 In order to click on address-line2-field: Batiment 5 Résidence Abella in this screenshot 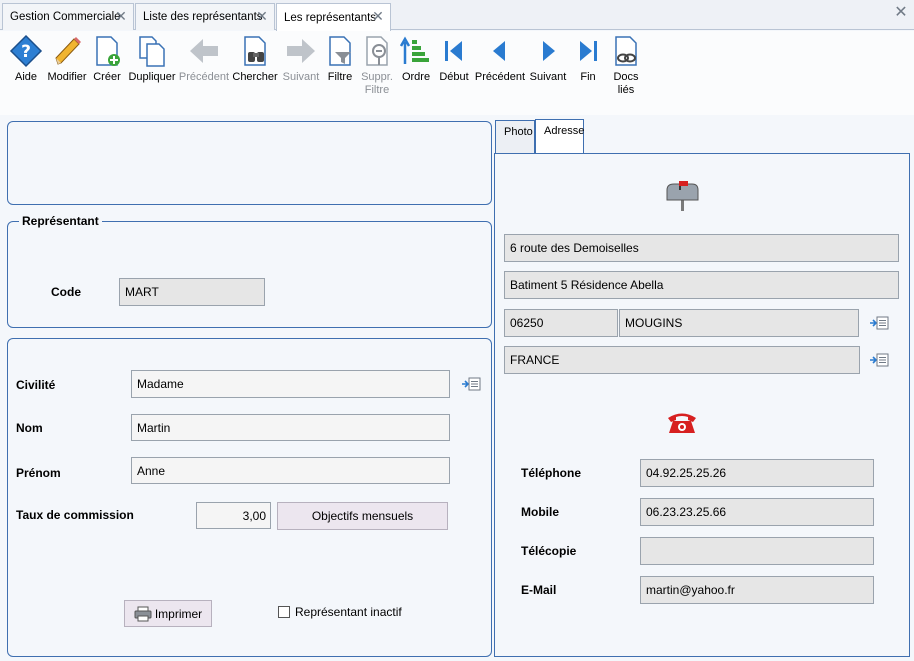, I will do `click(701, 285)`.